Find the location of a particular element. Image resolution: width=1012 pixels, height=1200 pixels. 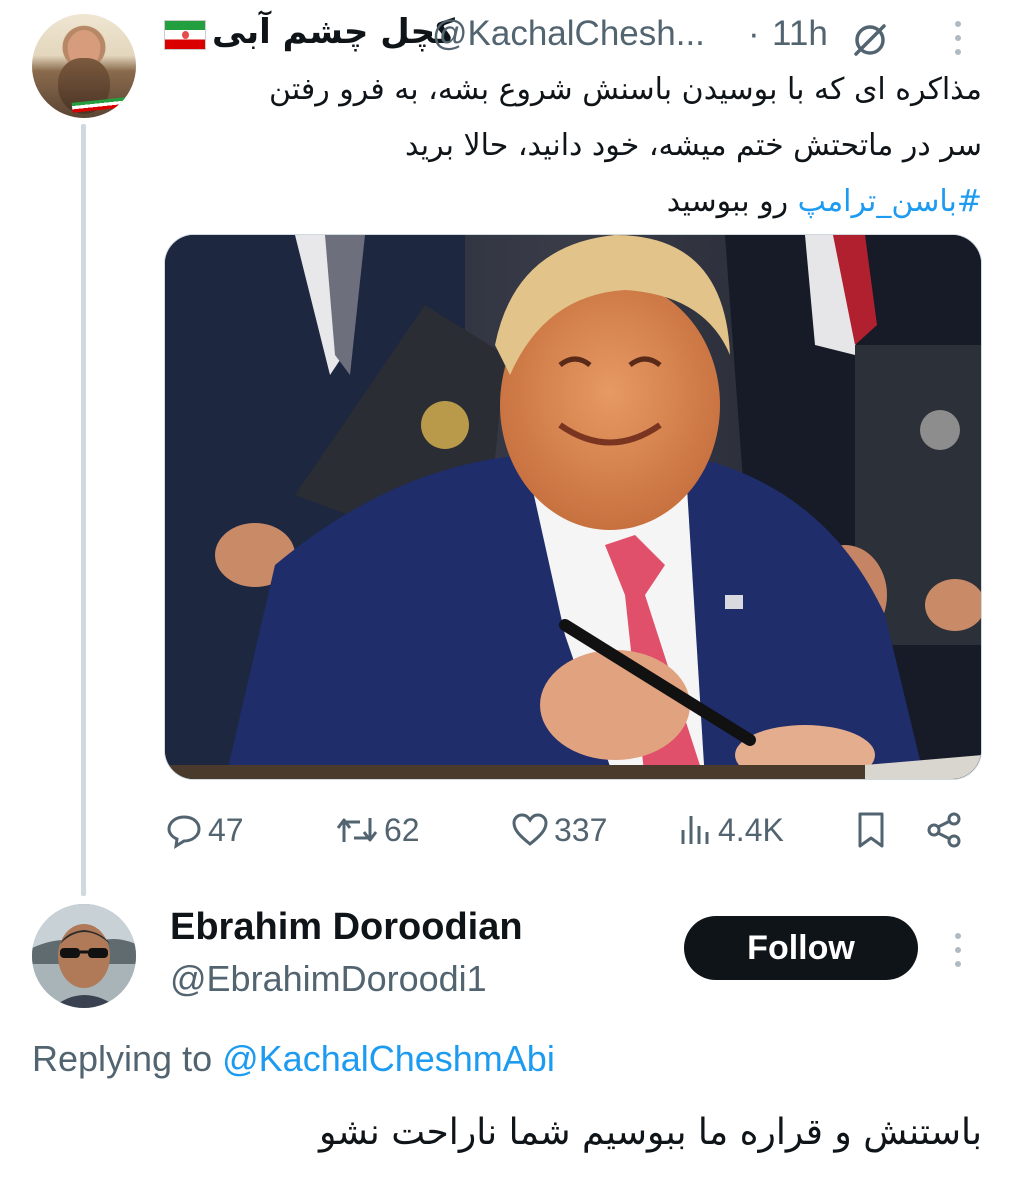

grok-icon is located at coordinates (870, 40).